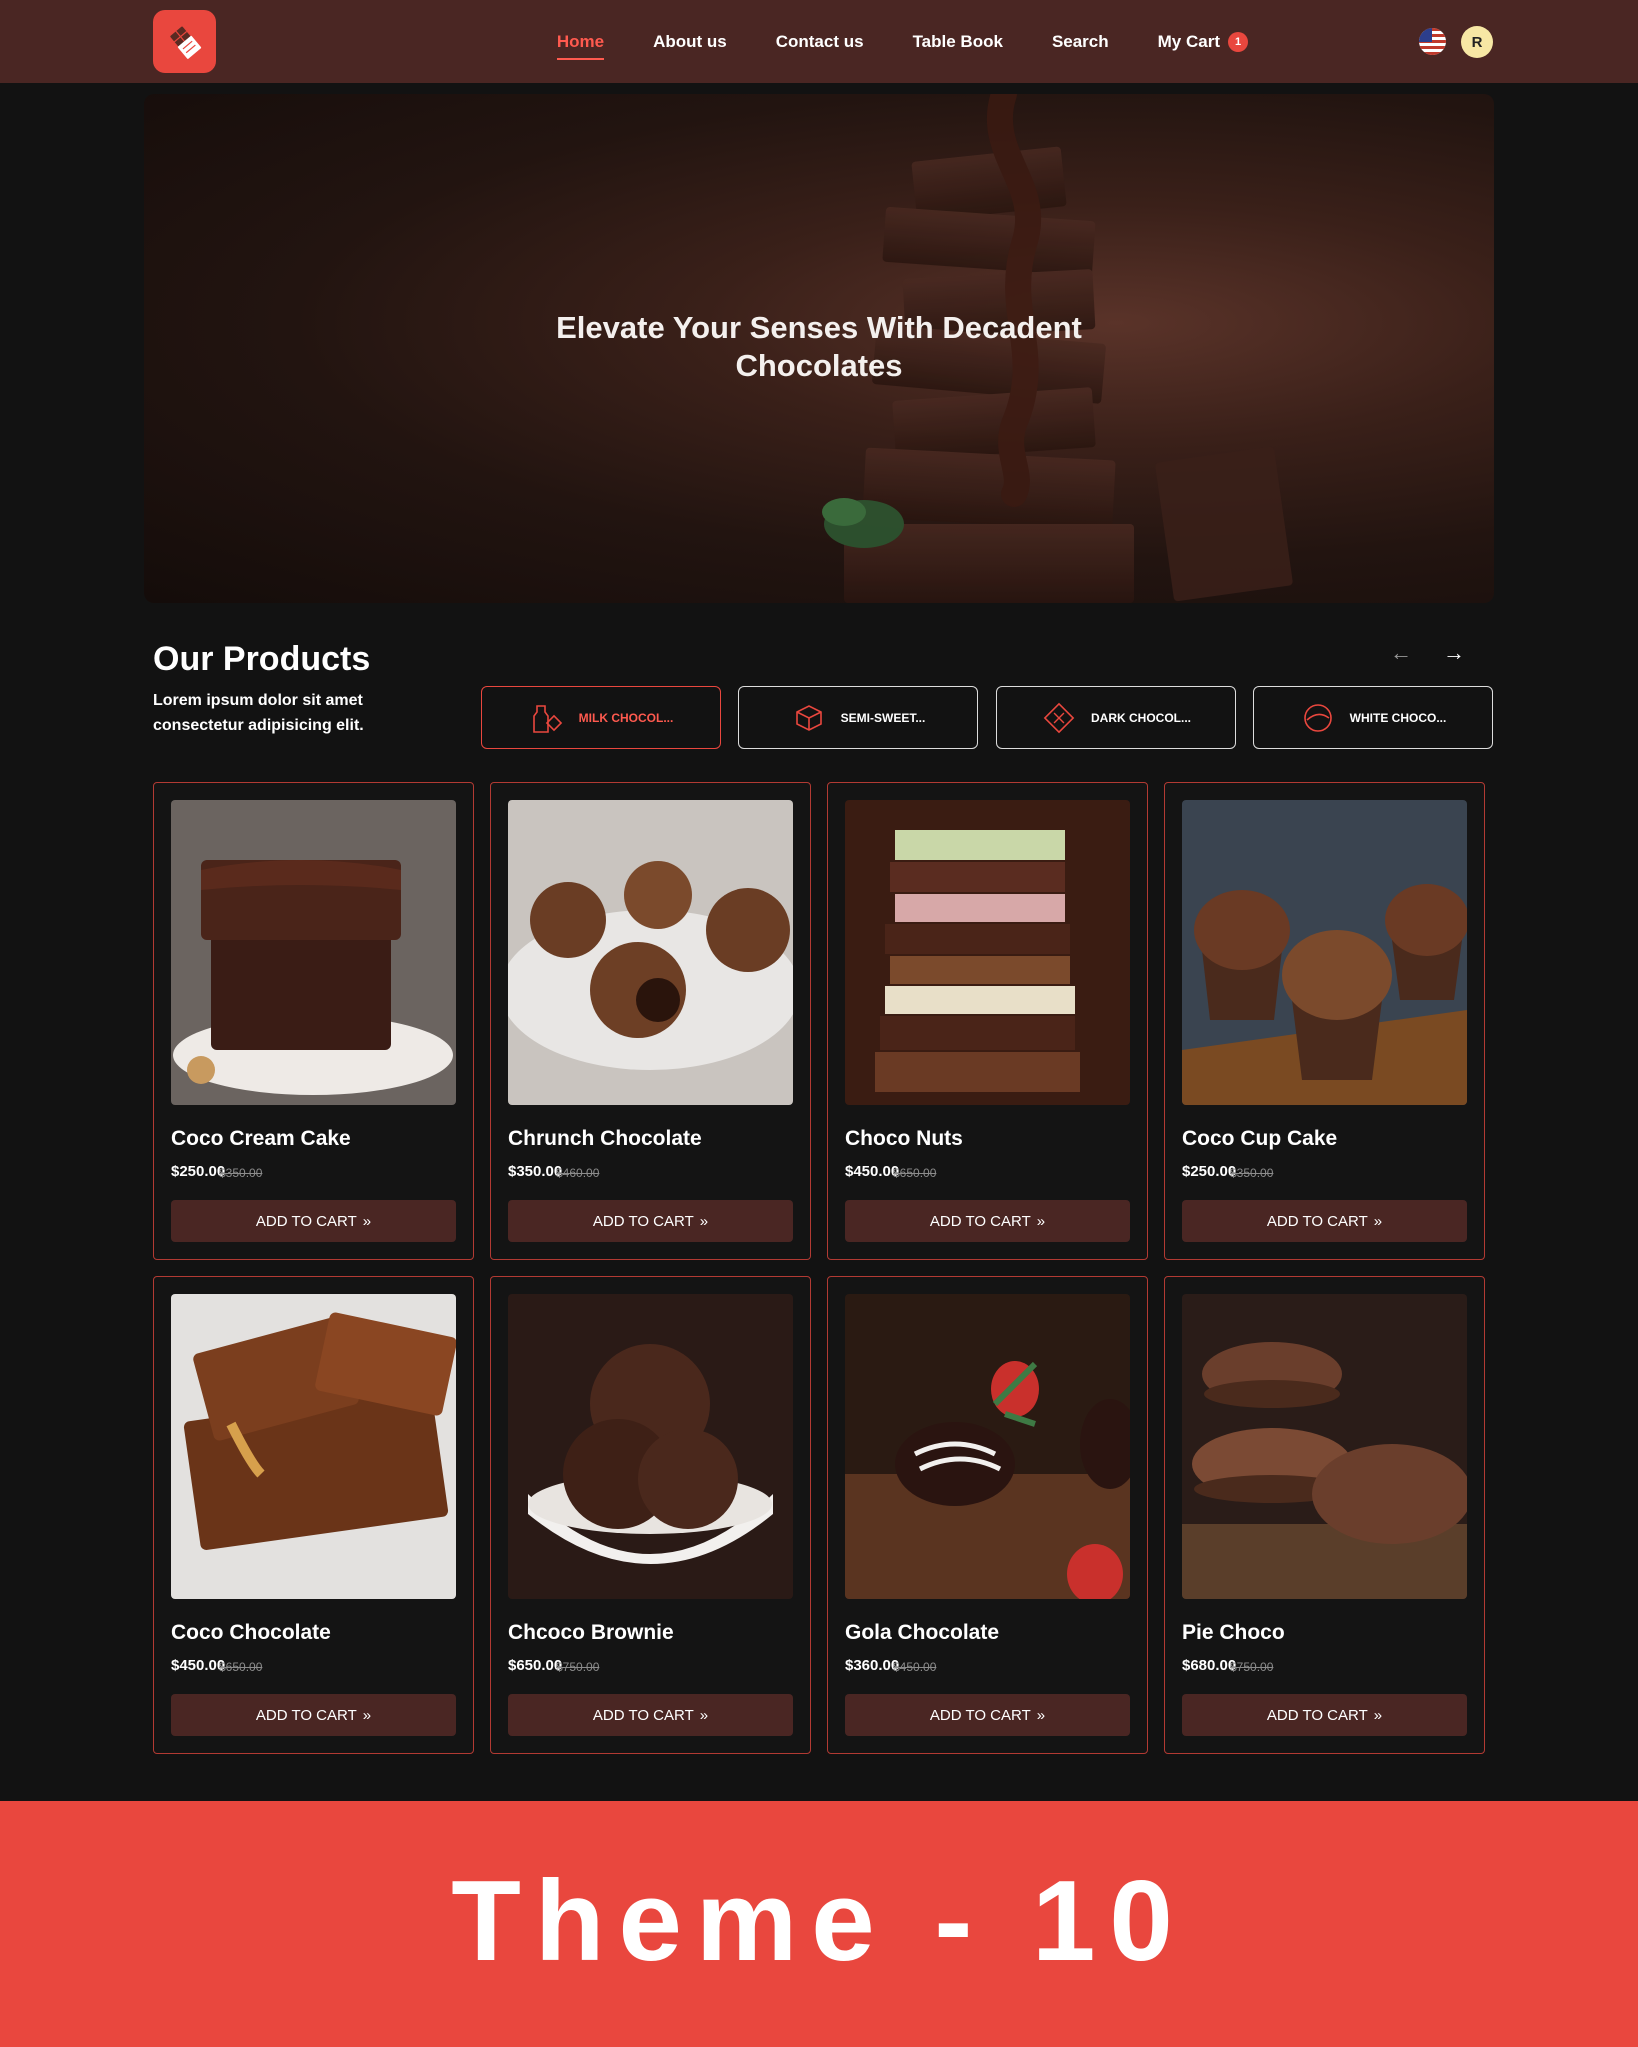 This screenshot has height=2047, width=1638. What do you see at coordinates (262, 659) in the screenshot?
I see `section-title: Our Products` at bounding box center [262, 659].